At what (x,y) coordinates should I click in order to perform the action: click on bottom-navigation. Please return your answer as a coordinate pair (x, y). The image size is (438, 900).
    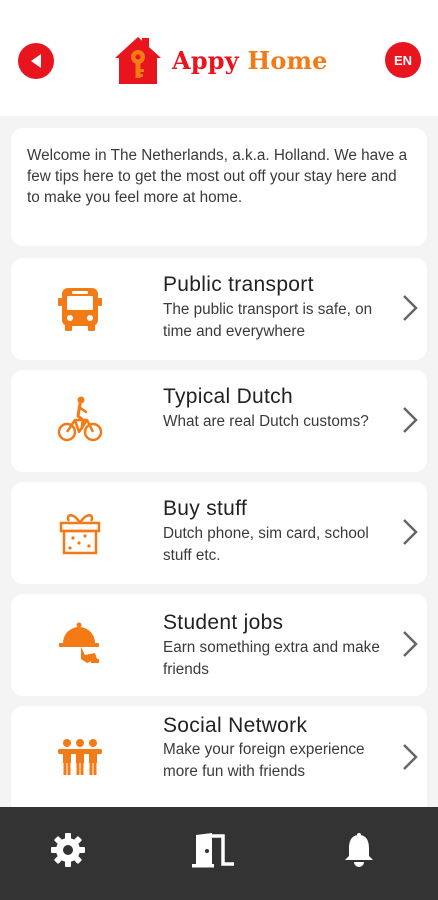
    Looking at the image, I should click on (219, 853).